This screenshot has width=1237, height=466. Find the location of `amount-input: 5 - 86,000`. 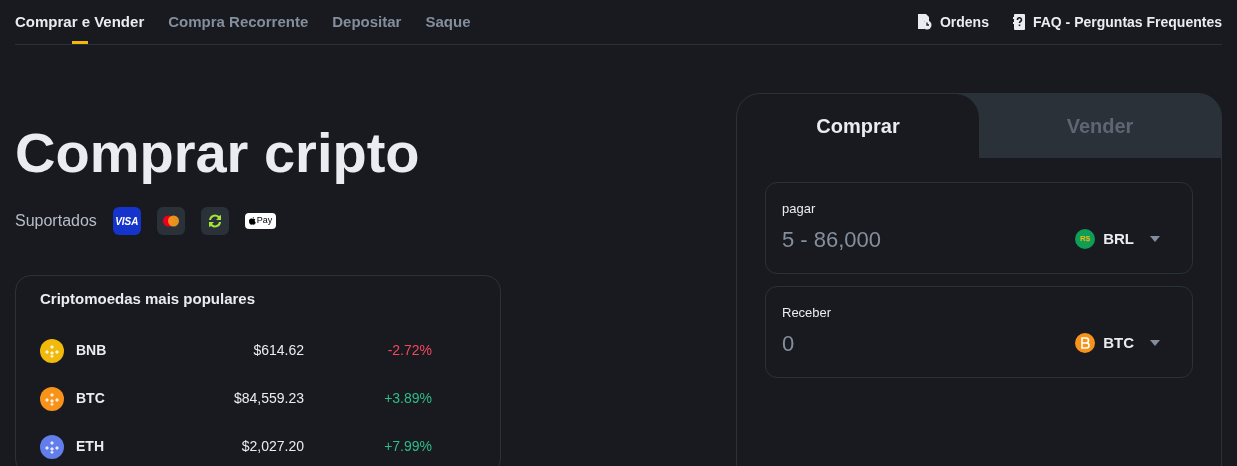

amount-input: 5 - 86,000 is located at coordinates (929, 239).